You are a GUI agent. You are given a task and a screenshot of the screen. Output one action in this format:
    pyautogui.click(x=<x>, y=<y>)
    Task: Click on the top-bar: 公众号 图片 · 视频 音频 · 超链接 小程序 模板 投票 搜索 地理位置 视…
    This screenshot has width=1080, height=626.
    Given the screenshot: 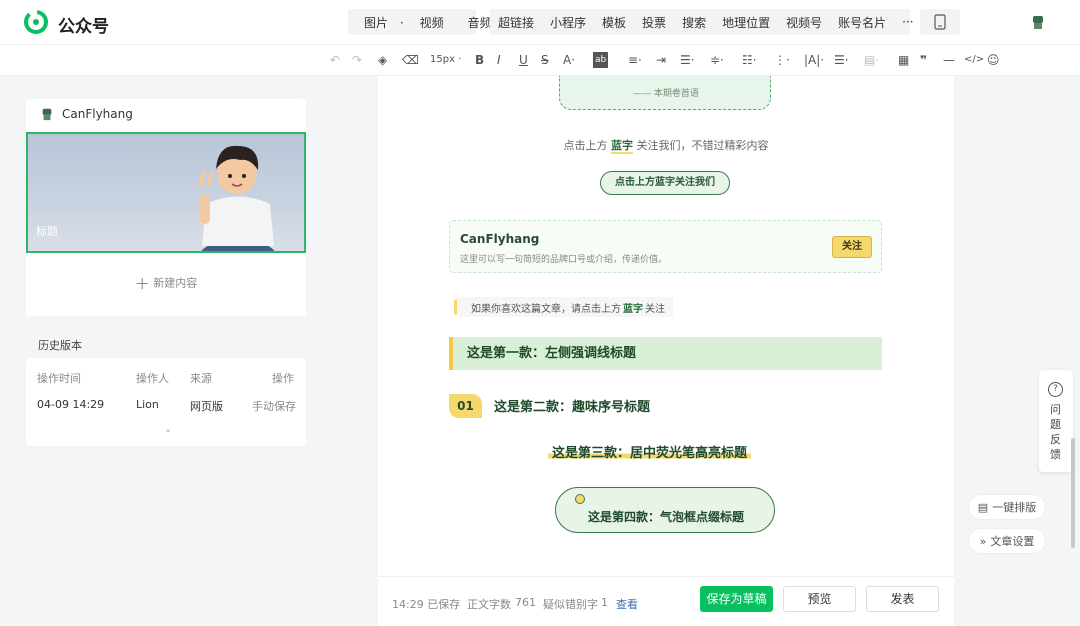 What is the action you would take?
    pyautogui.click(x=540, y=22)
    